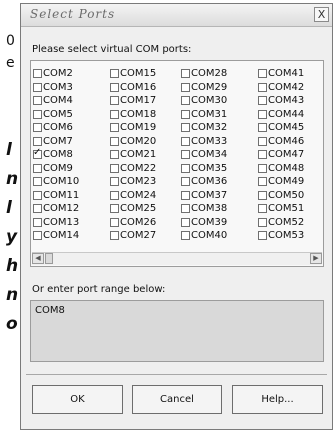 This screenshot has height=430, width=333. I want to click on port-checkbox-item: COM36, so click(219, 182).